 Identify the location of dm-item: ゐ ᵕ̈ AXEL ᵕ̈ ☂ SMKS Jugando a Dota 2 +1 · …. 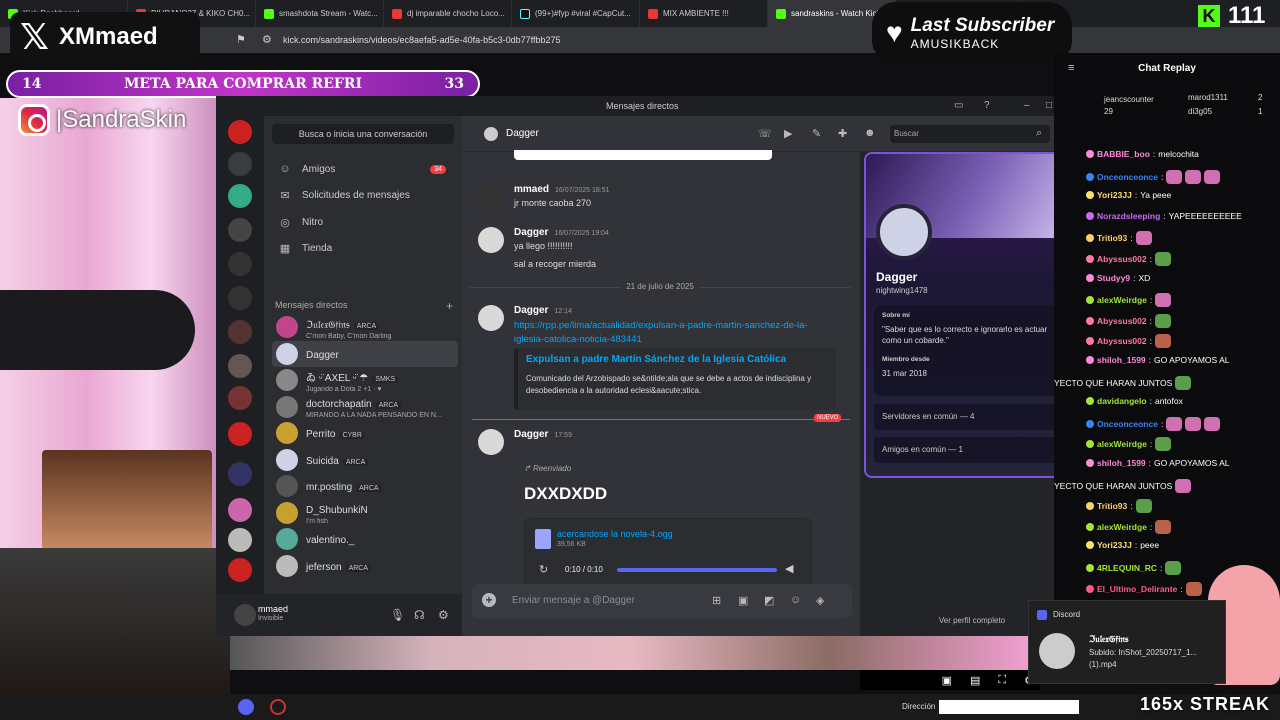
(365, 380).